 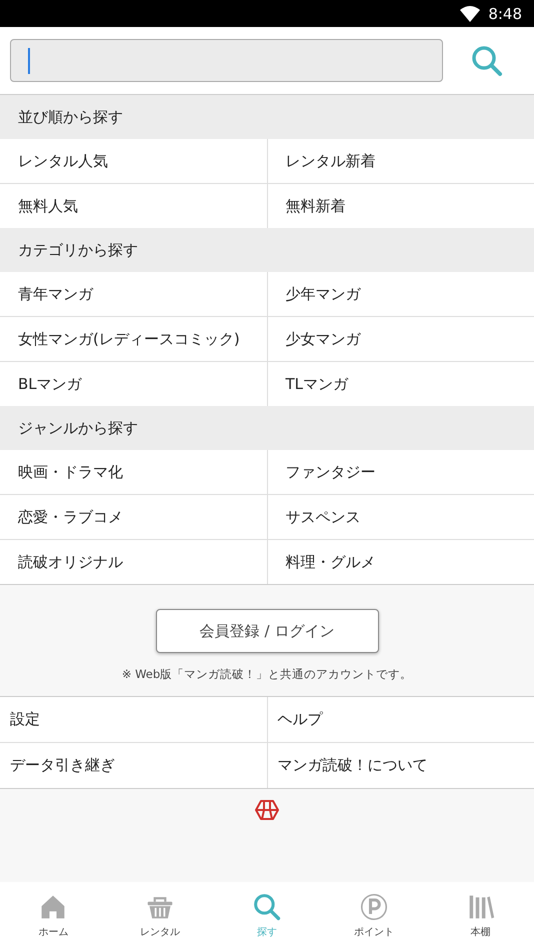 I want to click on list-item: 青年マンガ, so click(x=133, y=294).